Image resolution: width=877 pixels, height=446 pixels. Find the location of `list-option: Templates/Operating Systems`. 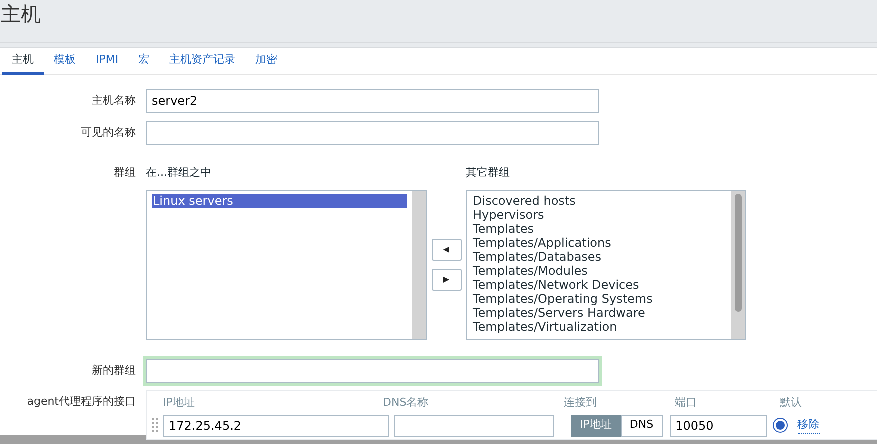

list-option: Templates/Operating Systems is located at coordinates (599, 299).